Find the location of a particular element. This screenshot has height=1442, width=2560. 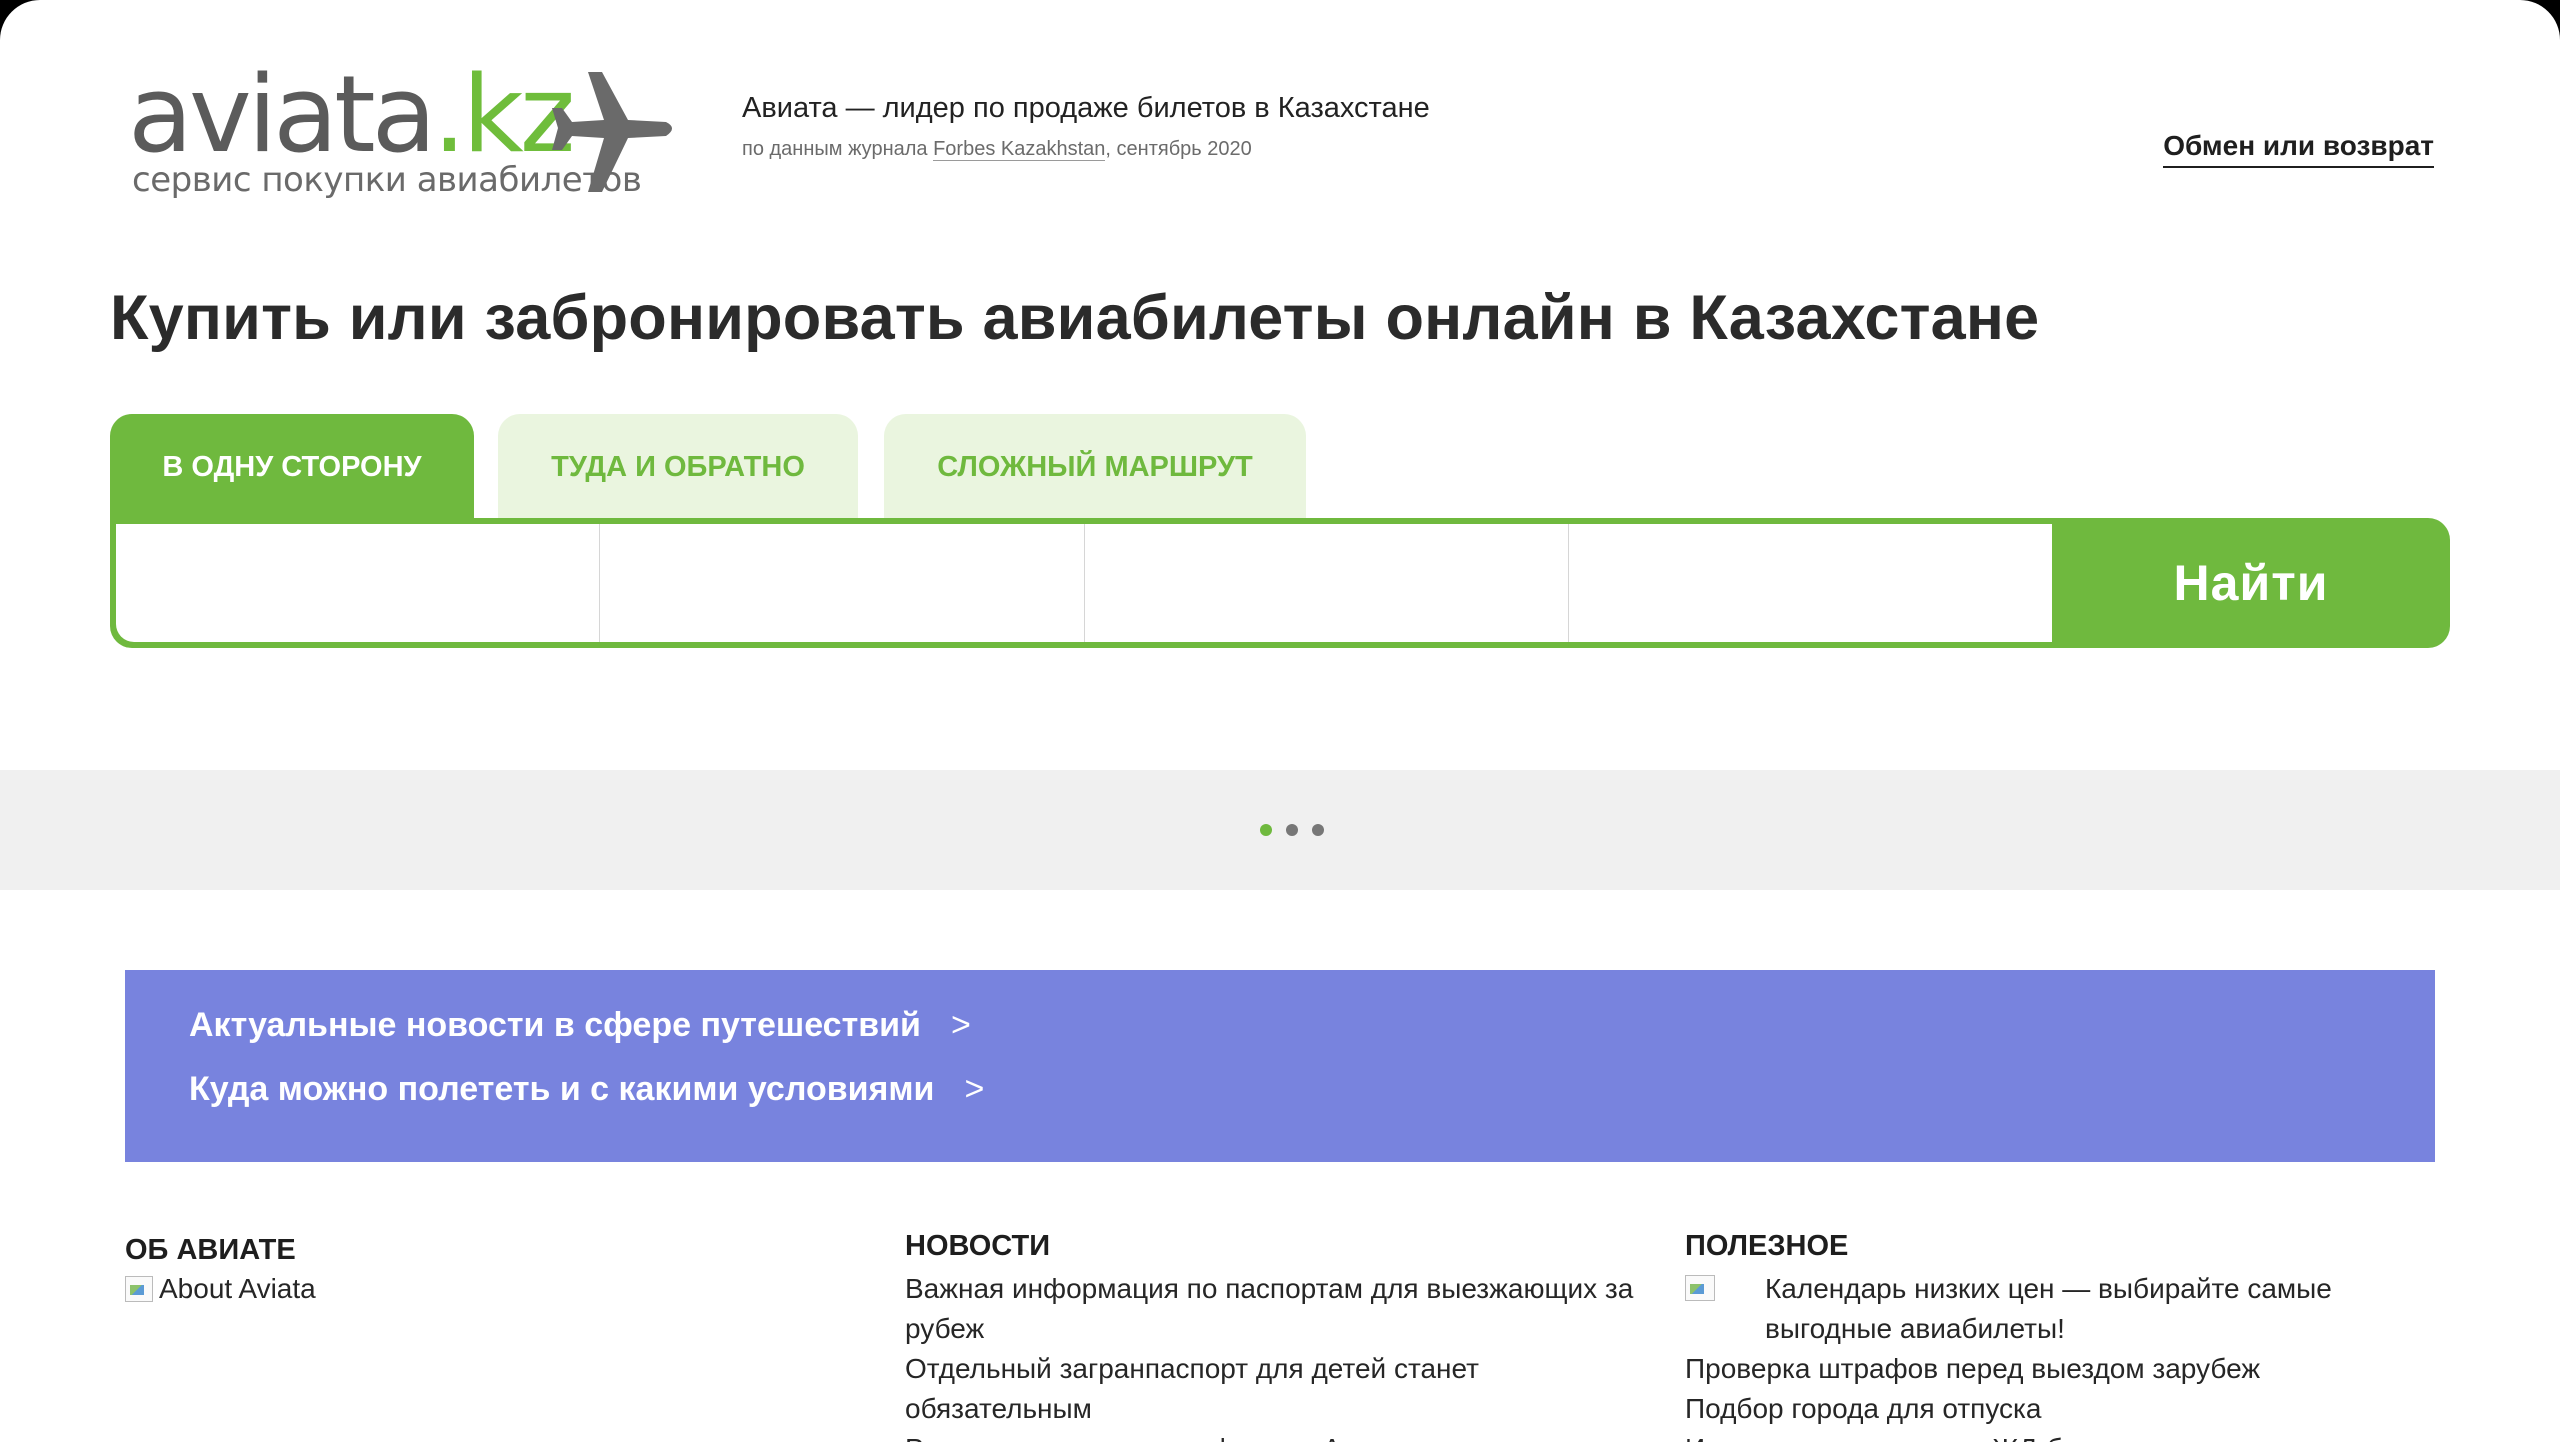

useful-item: Подбор города для отпуска is located at coordinates (2055, 1409).